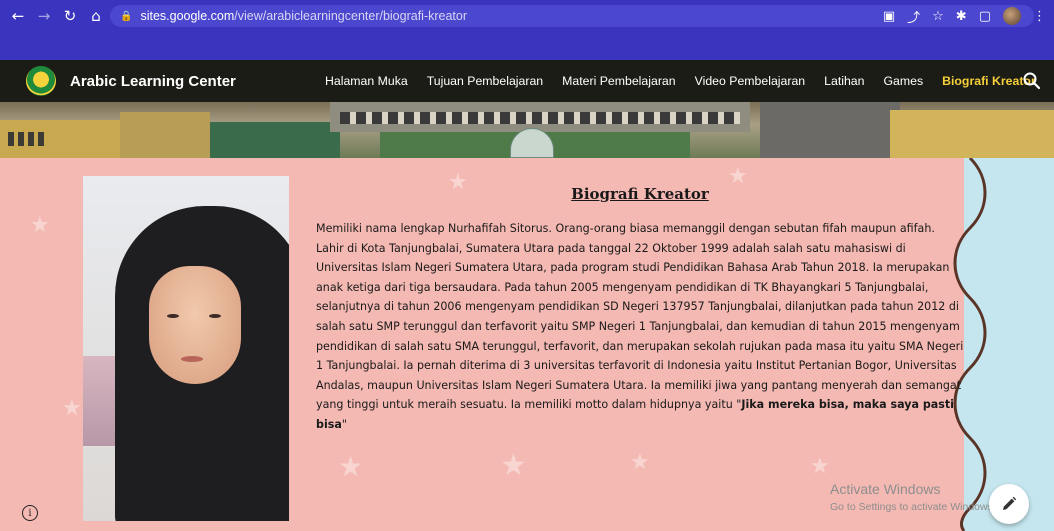  Describe the element at coordinates (153, 81) in the screenshot. I see `site-title: Arabic Learning Center` at that location.